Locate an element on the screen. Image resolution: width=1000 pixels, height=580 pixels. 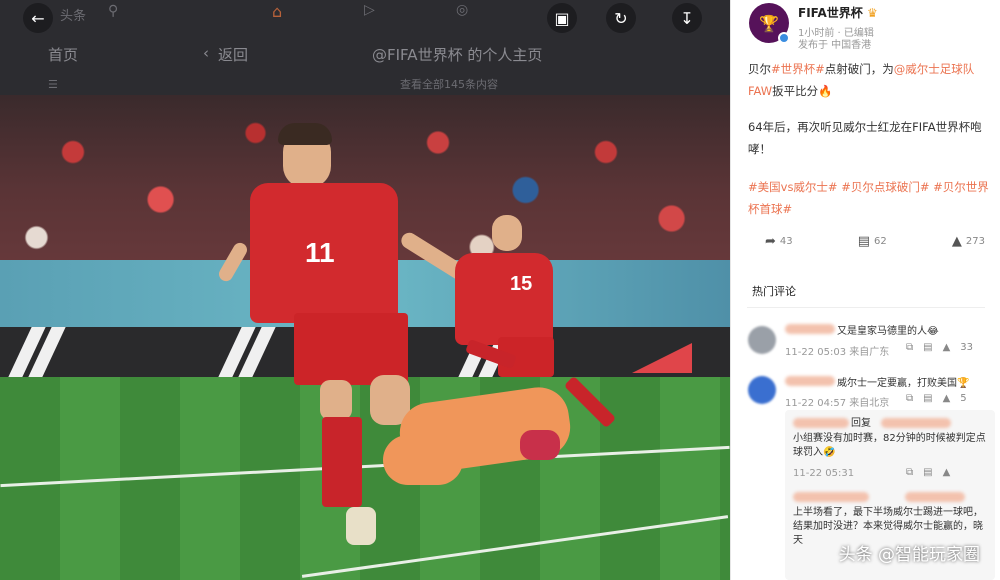
download-icon: ↧ is located at coordinates (687, 18).